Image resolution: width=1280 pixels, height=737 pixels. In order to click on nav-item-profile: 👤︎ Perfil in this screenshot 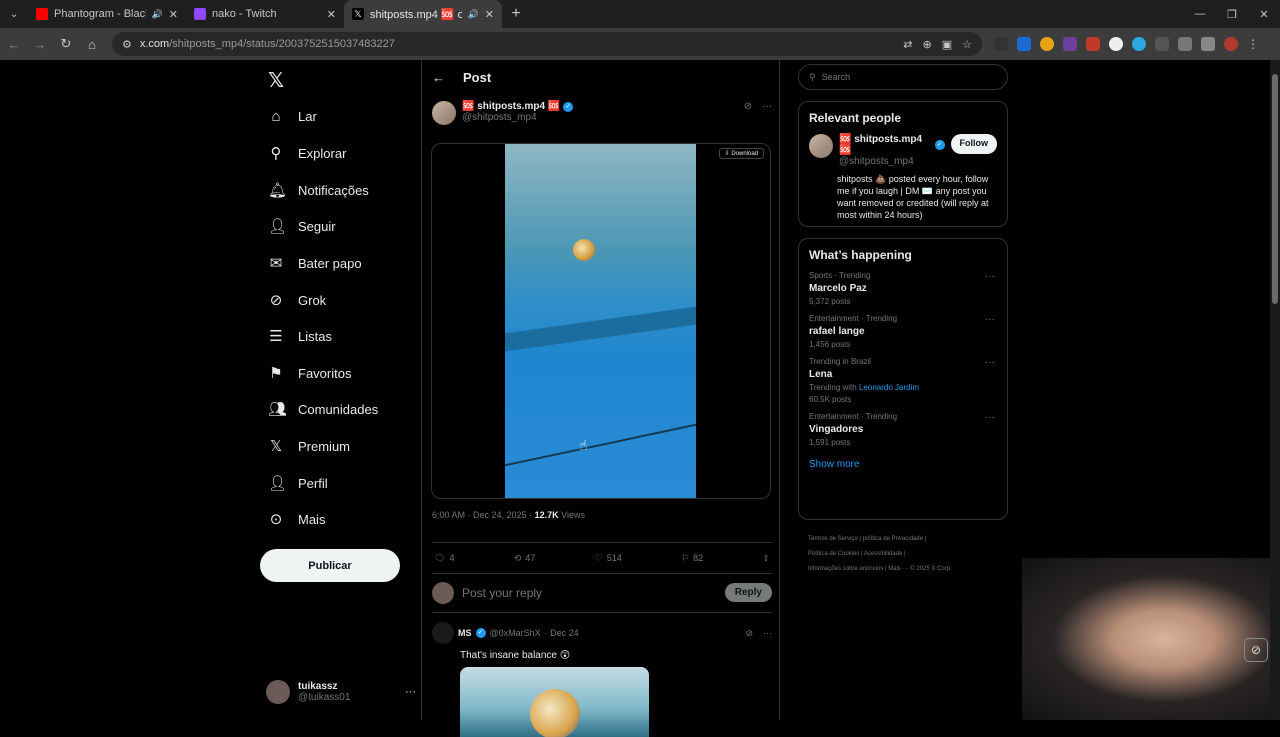, I will do `click(298, 483)`.